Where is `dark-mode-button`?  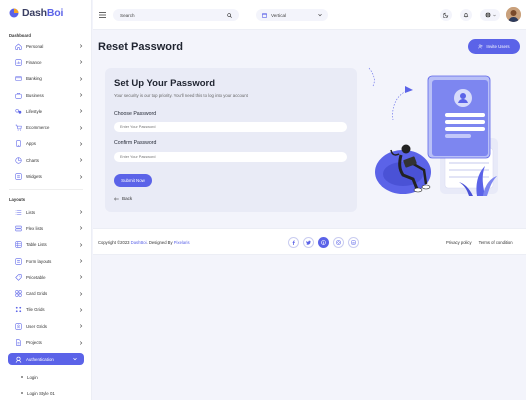
dark-mode-button is located at coordinates (446, 15).